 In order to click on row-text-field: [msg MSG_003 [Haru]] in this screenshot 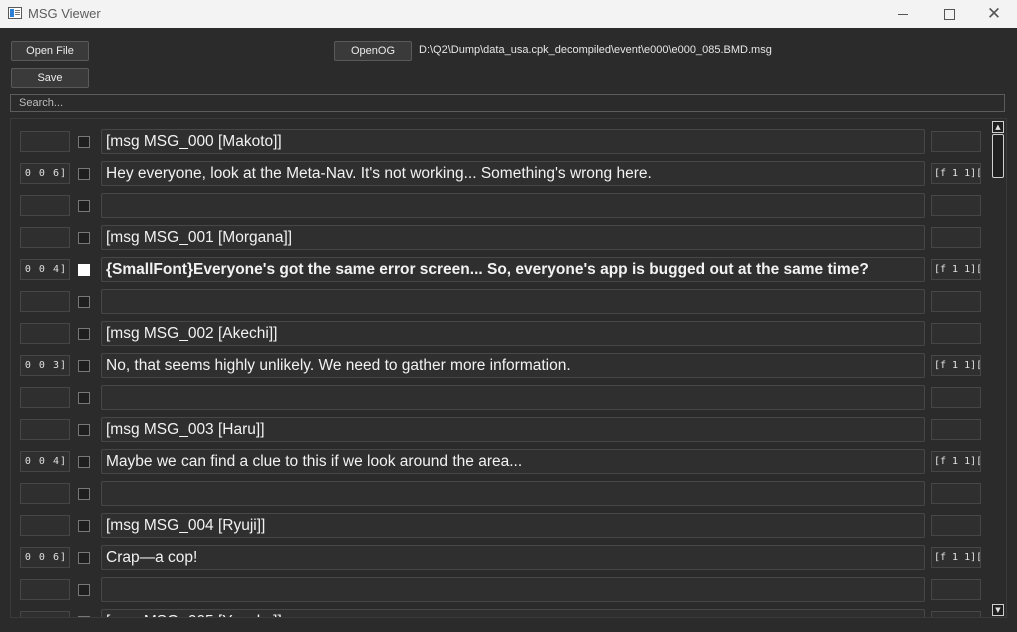, I will do `click(513, 429)`.